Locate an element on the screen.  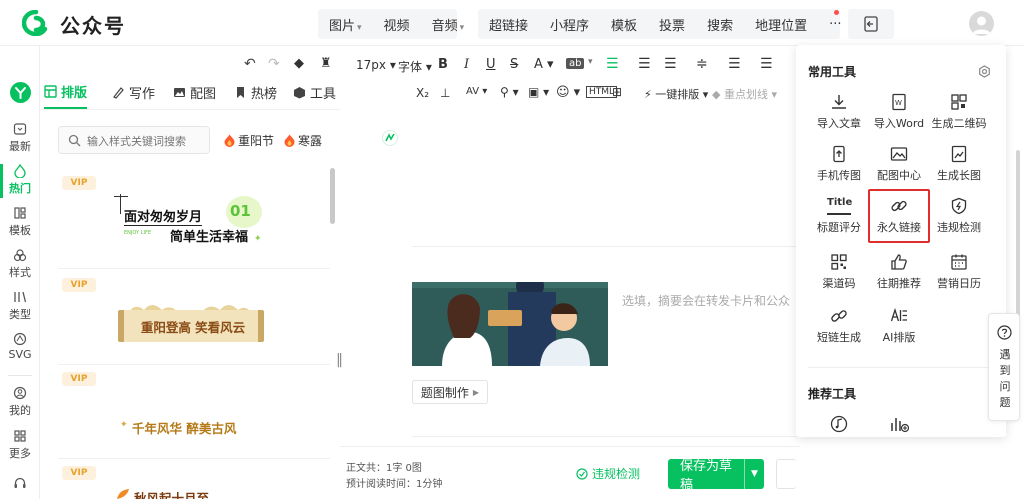
nav-item-hot: 热门 is located at coordinates (20, 180).